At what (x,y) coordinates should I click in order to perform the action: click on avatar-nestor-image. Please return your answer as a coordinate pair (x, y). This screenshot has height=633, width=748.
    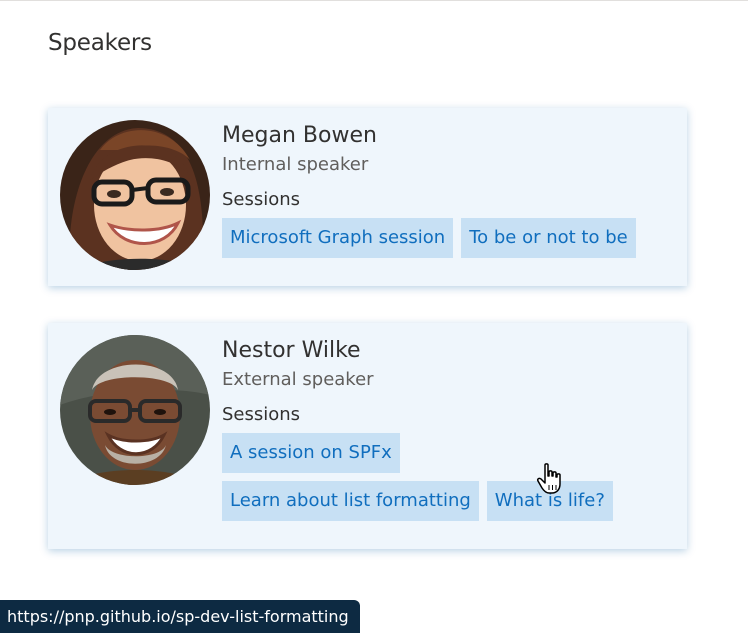
    Looking at the image, I should click on (135, 410).